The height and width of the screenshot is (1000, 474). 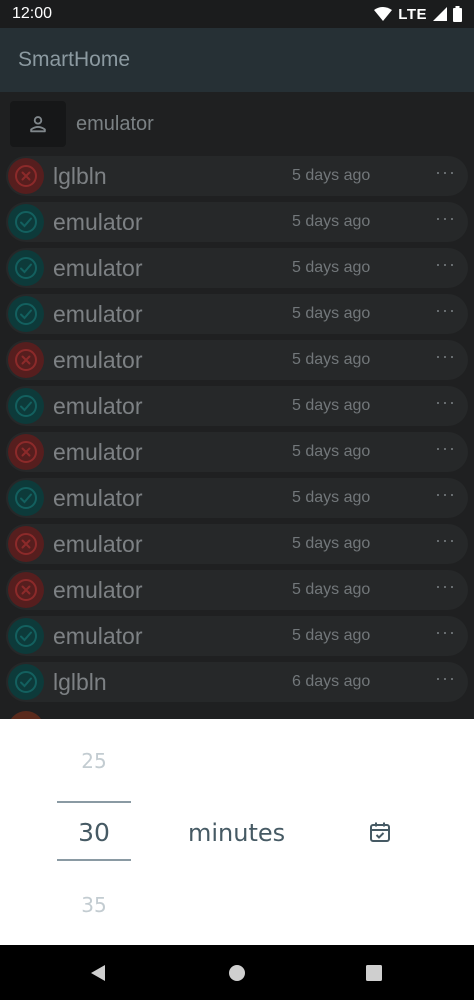 I want to click on status-icons: LTE, so click(x=418, y=14).